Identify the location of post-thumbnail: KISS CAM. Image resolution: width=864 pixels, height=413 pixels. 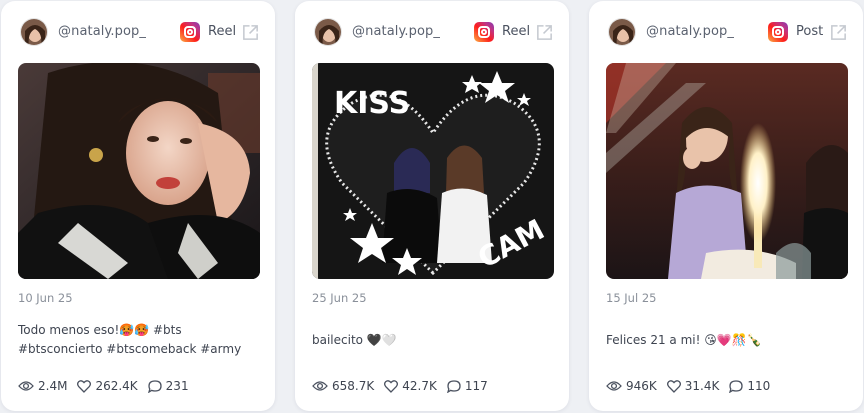
(433, 171).